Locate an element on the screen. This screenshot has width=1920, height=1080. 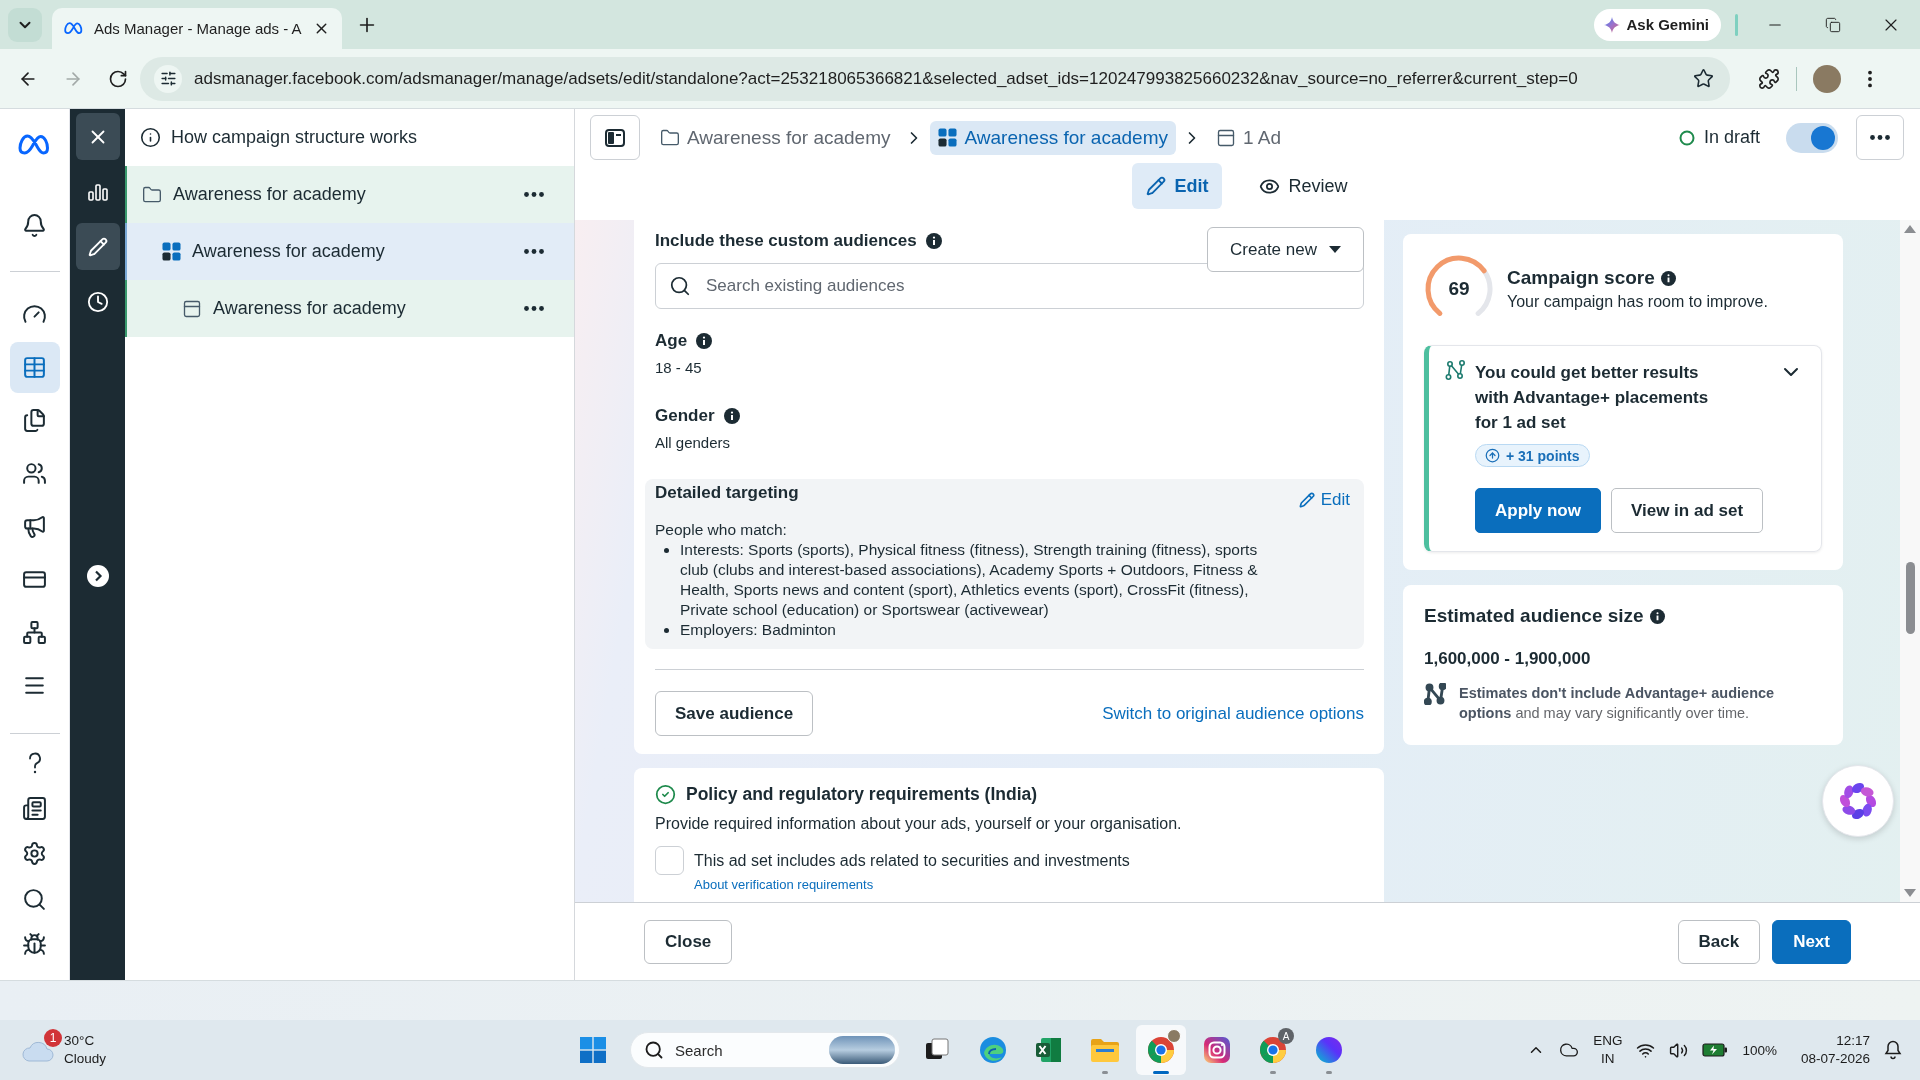
clock-date: 08-07-2026 is located at coordinates (1835, 1059).